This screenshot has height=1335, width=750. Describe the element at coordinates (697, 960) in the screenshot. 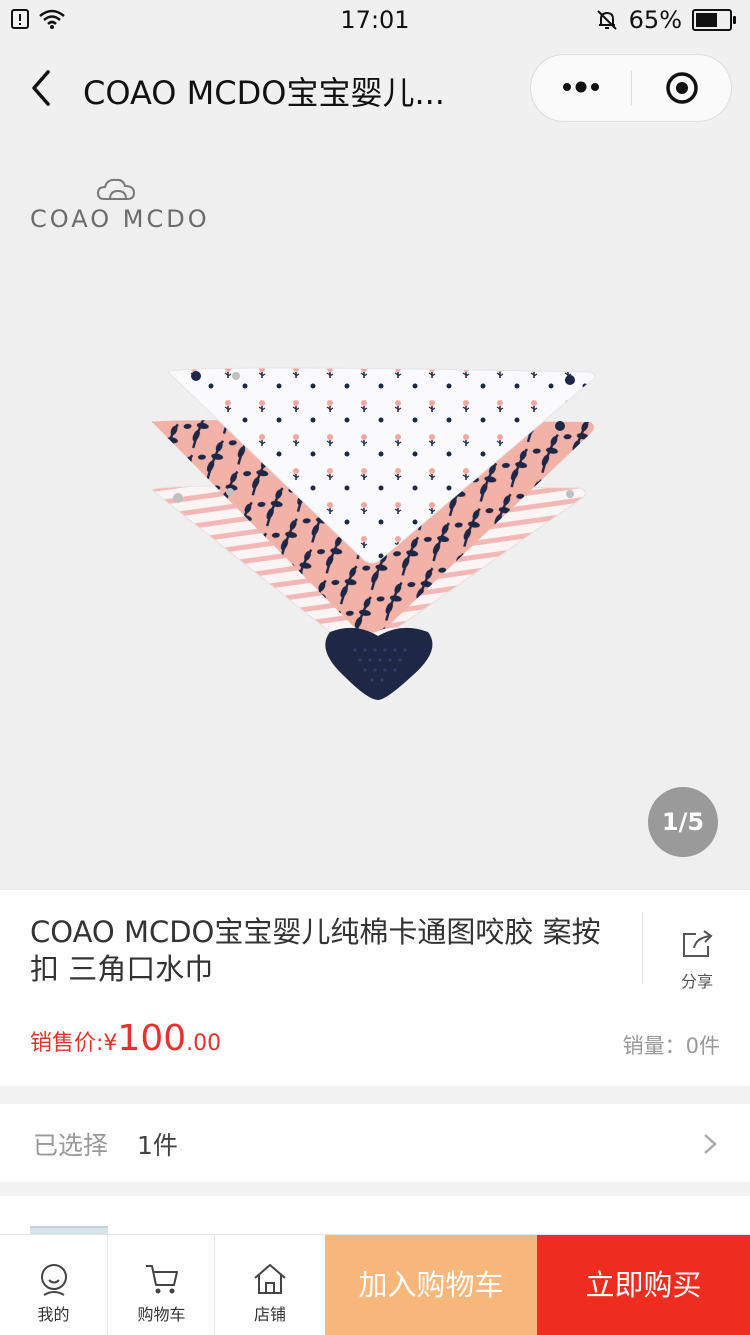

I see `share-button: 分享` at that location.